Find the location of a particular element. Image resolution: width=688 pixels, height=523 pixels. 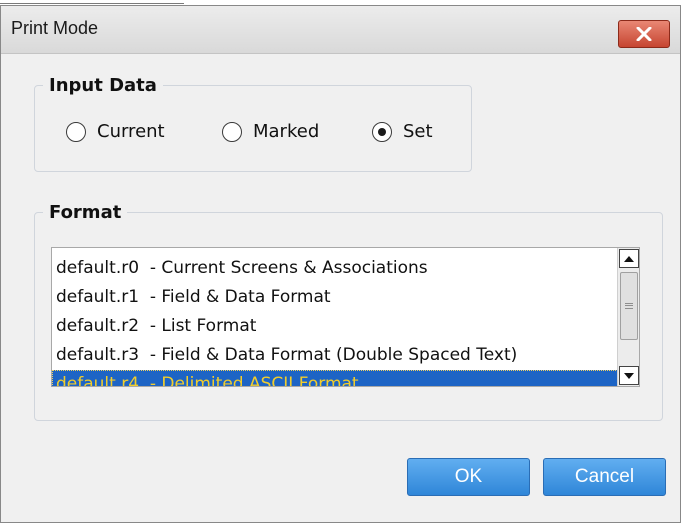

scroll-down-button is located at coordinates (629, 375).